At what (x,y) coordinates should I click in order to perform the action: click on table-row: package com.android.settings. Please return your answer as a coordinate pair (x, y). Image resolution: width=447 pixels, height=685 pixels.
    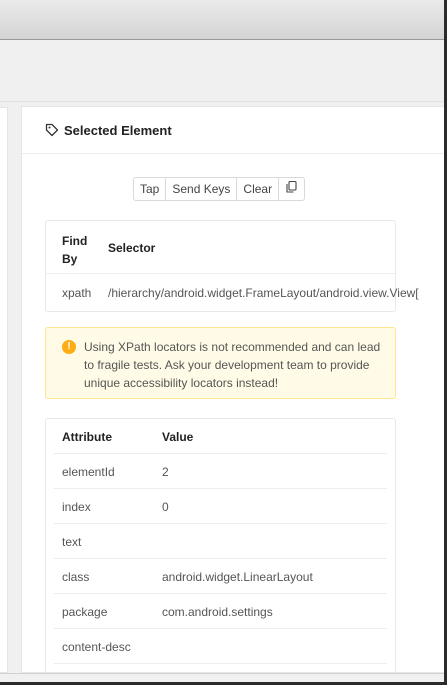
    Looking at the image, I should click on (220, 611).